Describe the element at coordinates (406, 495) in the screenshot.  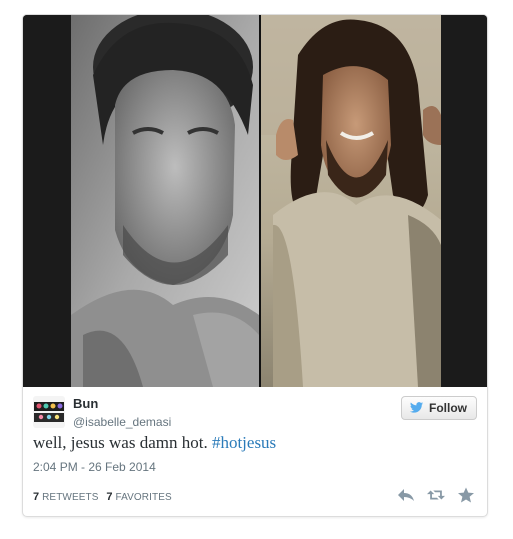
I see `reply-icon` at that location.